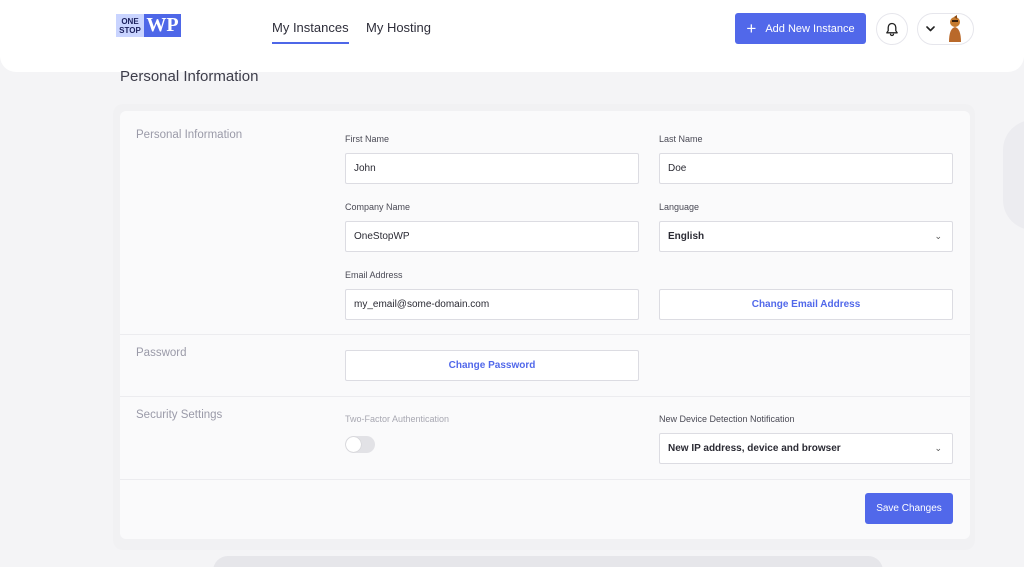 This screenshot has width=1024, height=567. Describe the element at coordinates (727, 419) in the screenshot. I see `device-detection-label: New Device Detection Notification` at that location.